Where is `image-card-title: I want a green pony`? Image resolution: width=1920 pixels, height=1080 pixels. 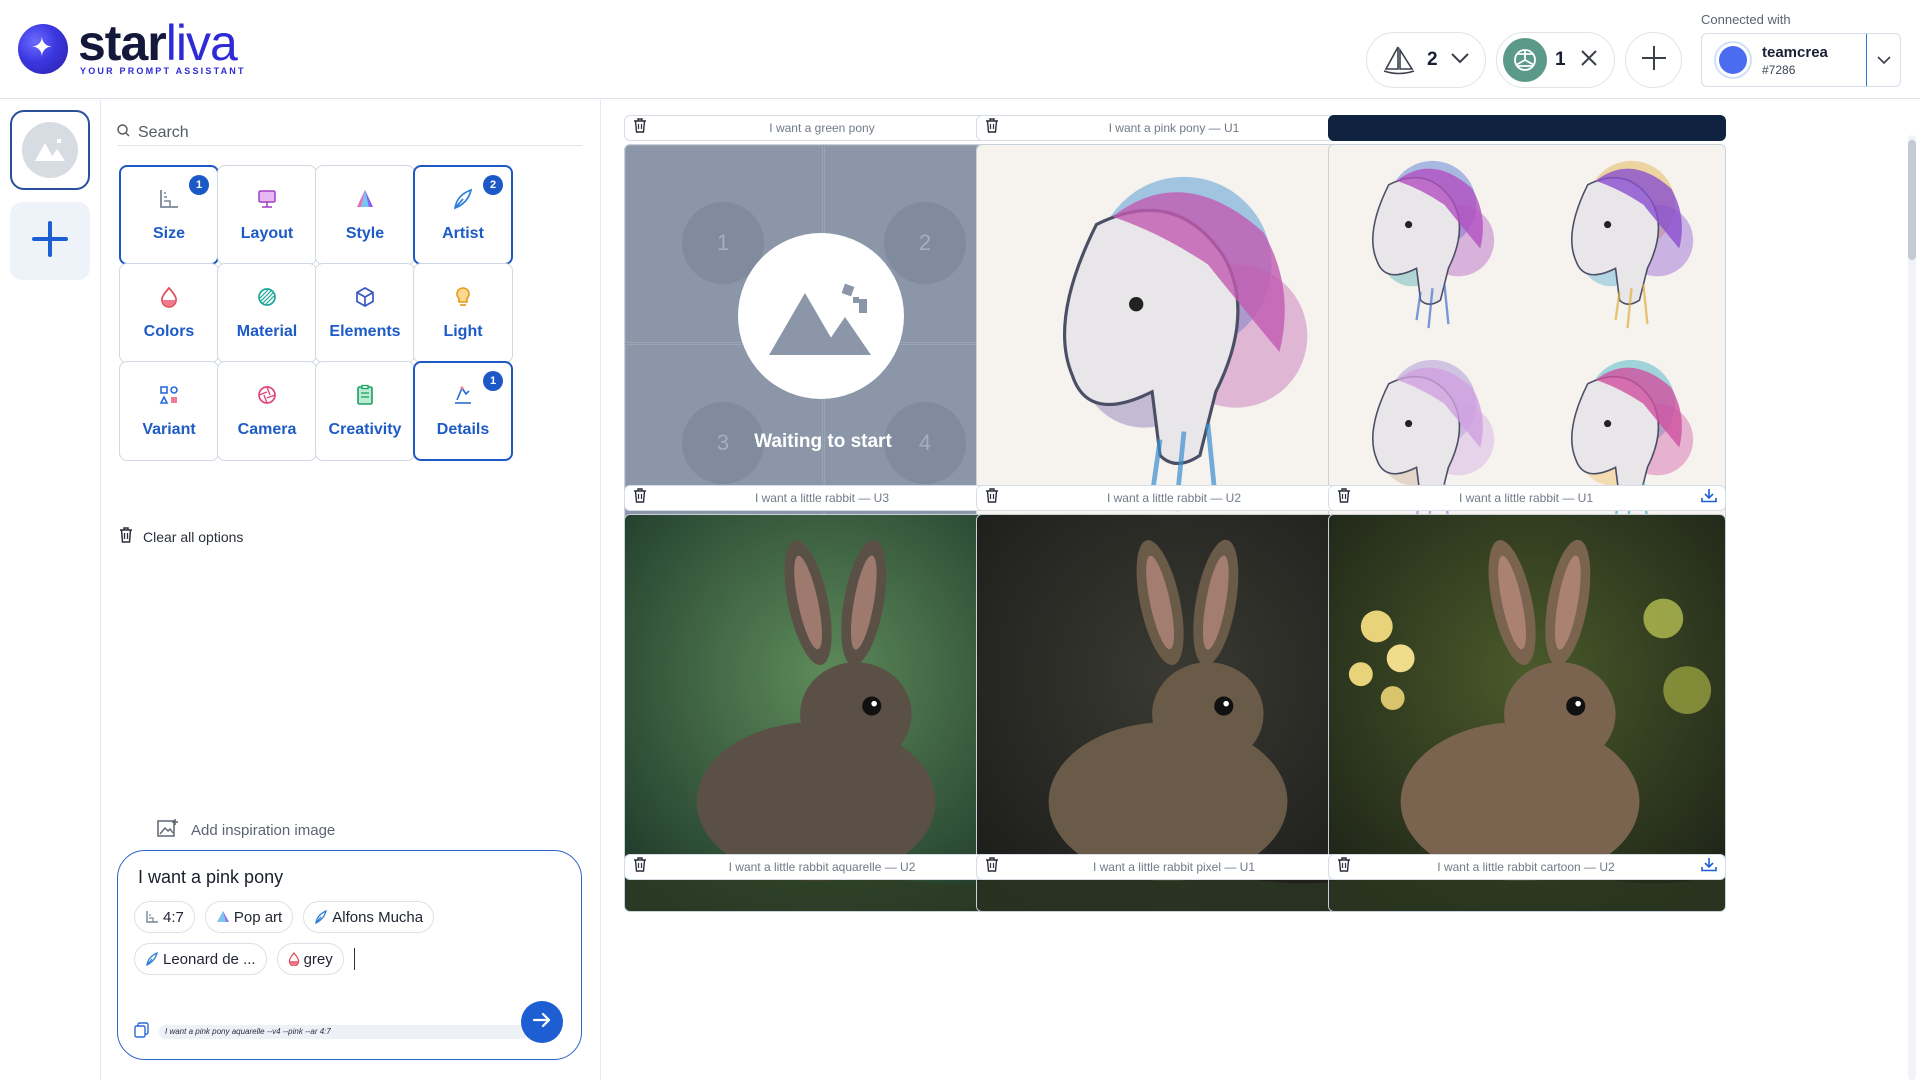 image-card-title: I want a green pony is located at coordinates (822, 128).